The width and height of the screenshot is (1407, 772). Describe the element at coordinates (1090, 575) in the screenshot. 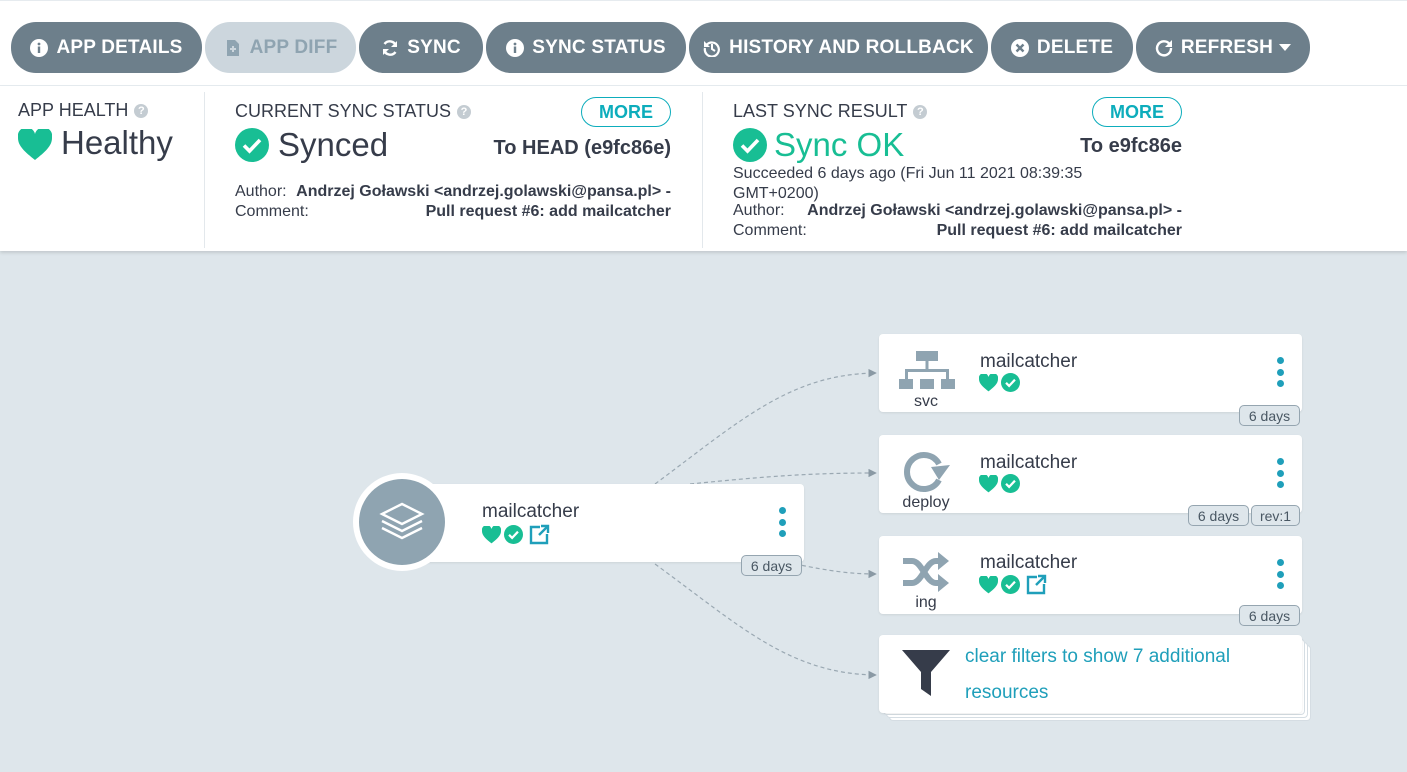

I see `resource-node-ing: ing mailcatcher` at that location.